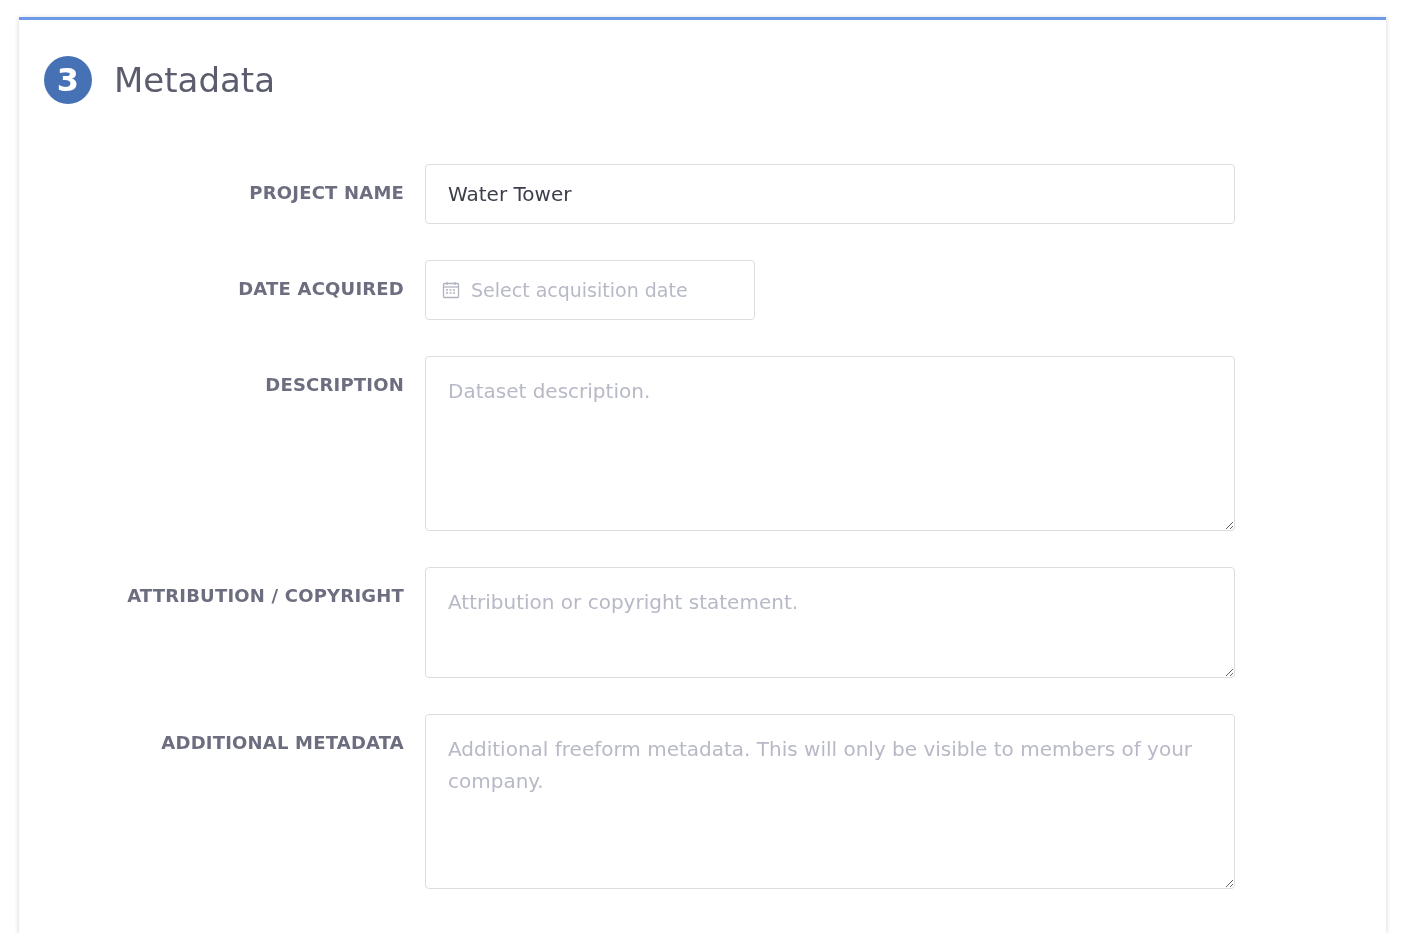 The image size is (1407, 948). I want to click on step-number-badge: 3, so click(68, 80).